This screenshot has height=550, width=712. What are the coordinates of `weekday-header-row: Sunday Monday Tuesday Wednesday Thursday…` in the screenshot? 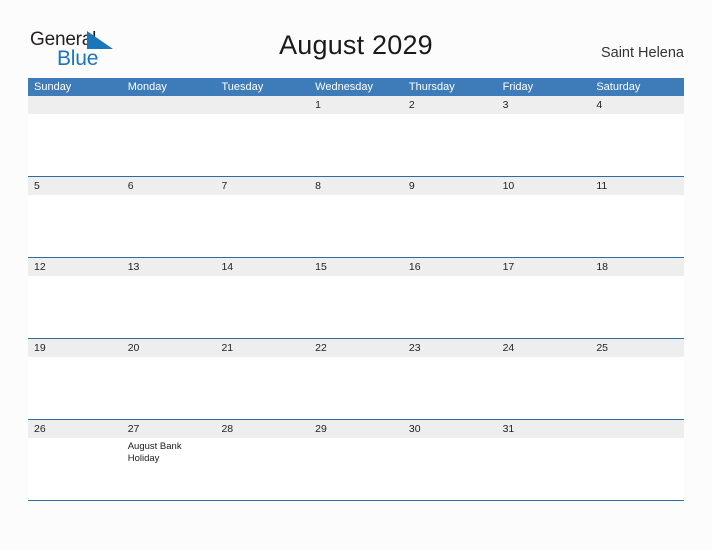 It's located at (356, 87).